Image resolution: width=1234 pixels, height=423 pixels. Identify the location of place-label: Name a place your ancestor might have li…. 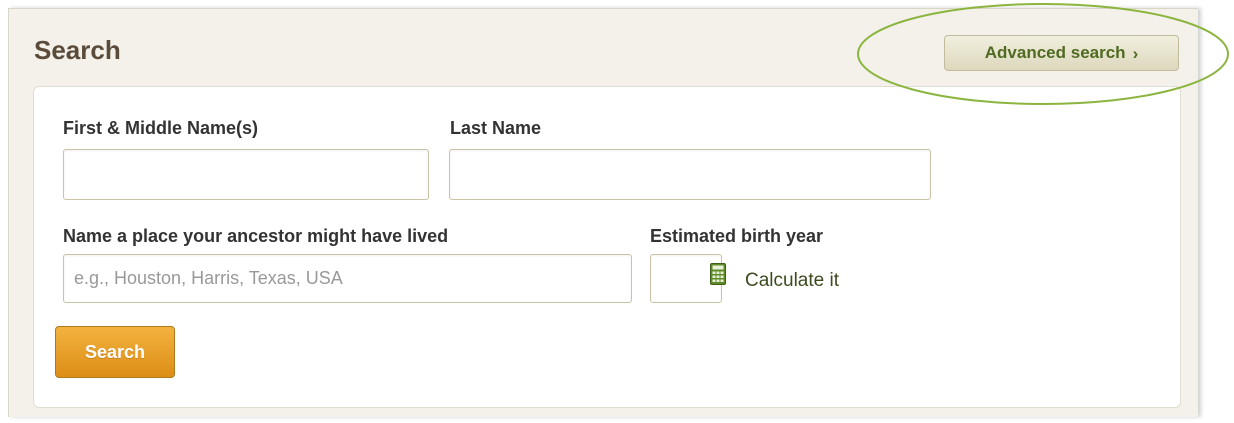
(256, 236).